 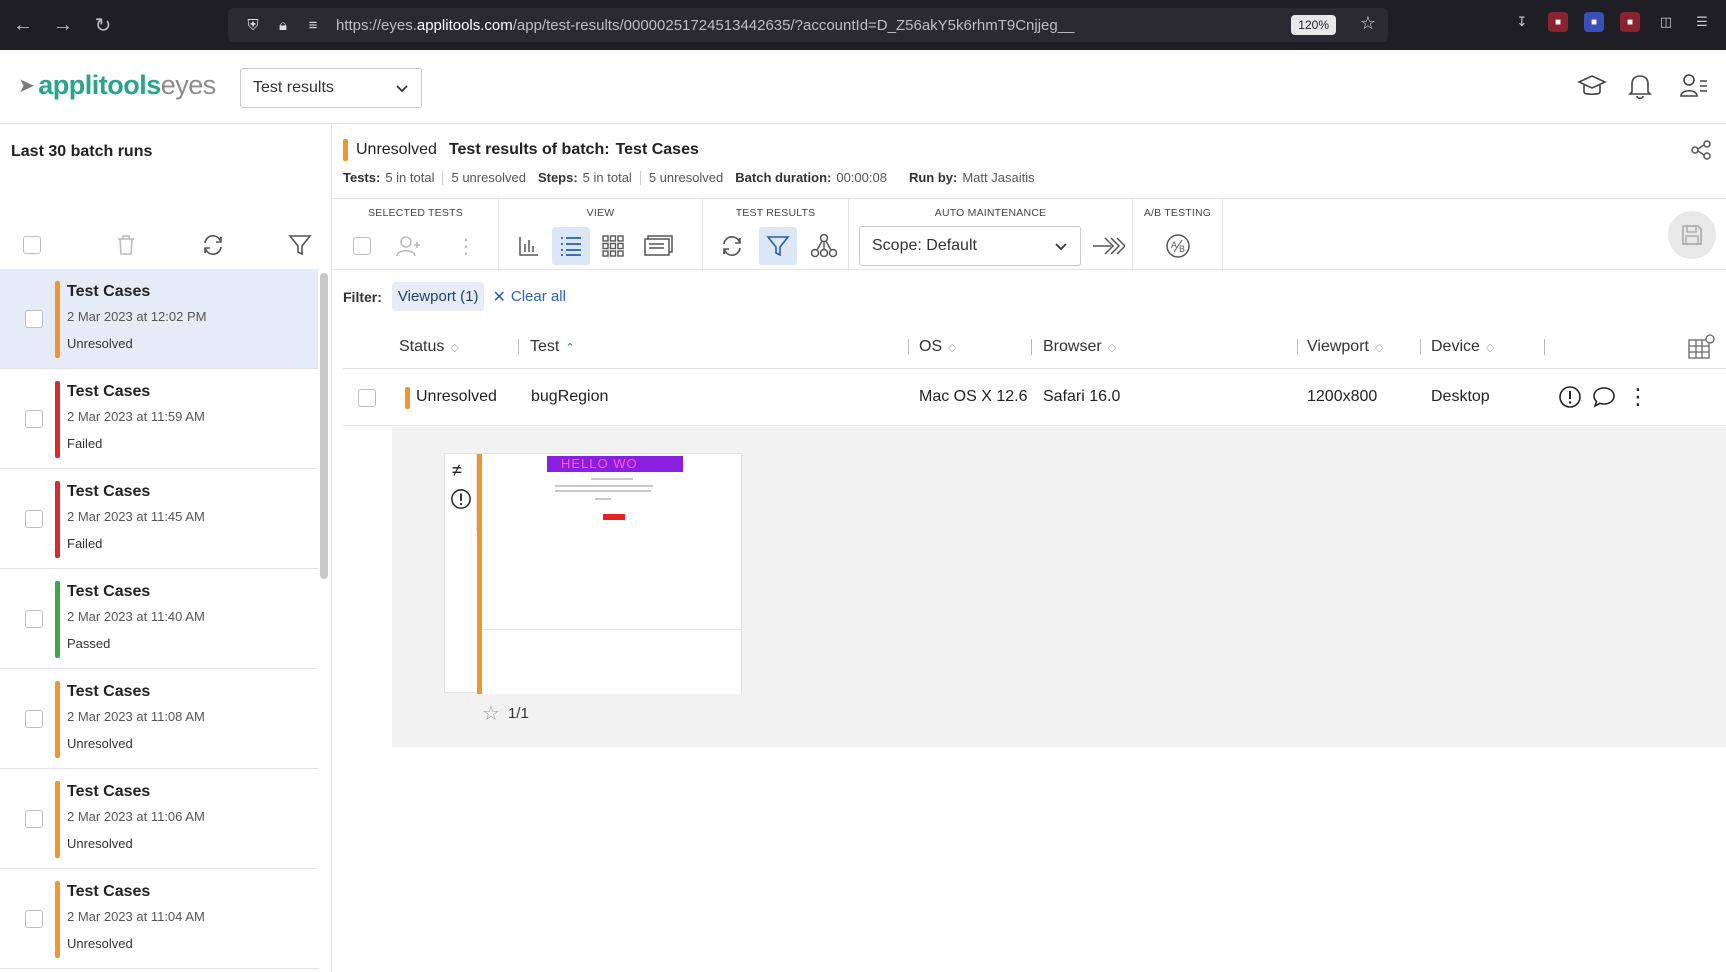 What do you see at coordinates (518, 713) in the screenshot?
I see `step-count: 1/1` at bounding box center [518, 713].